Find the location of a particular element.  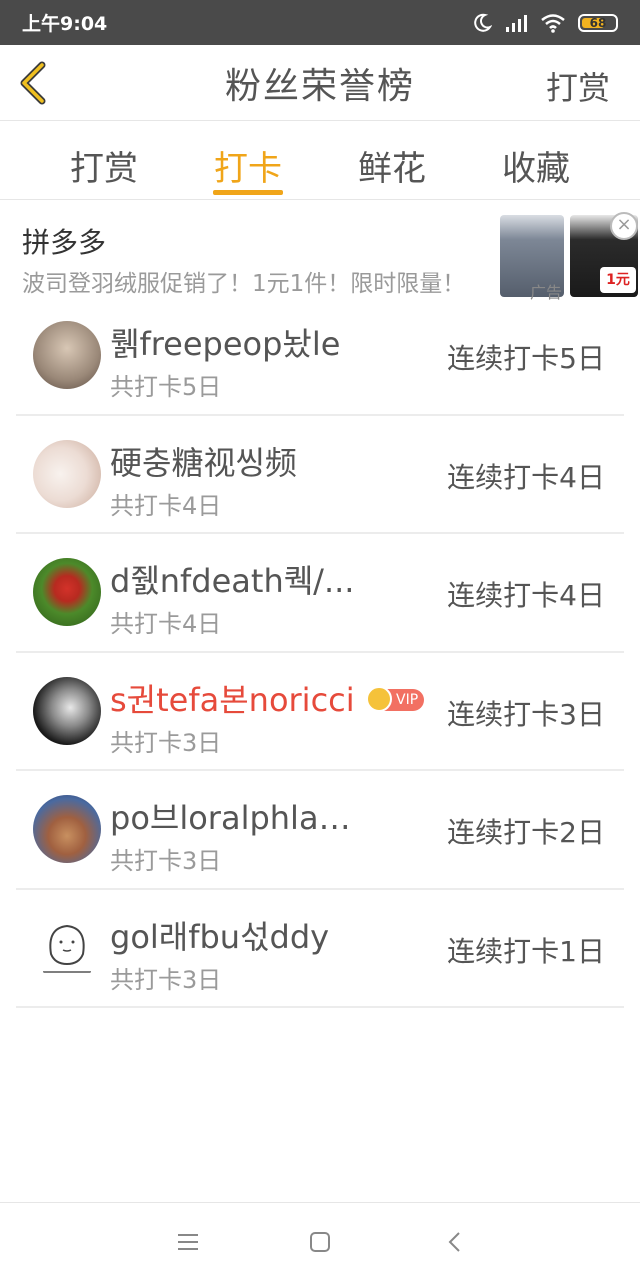

header: 粉丝荣誉榜 打赏 is located at coordinates (320, 83).